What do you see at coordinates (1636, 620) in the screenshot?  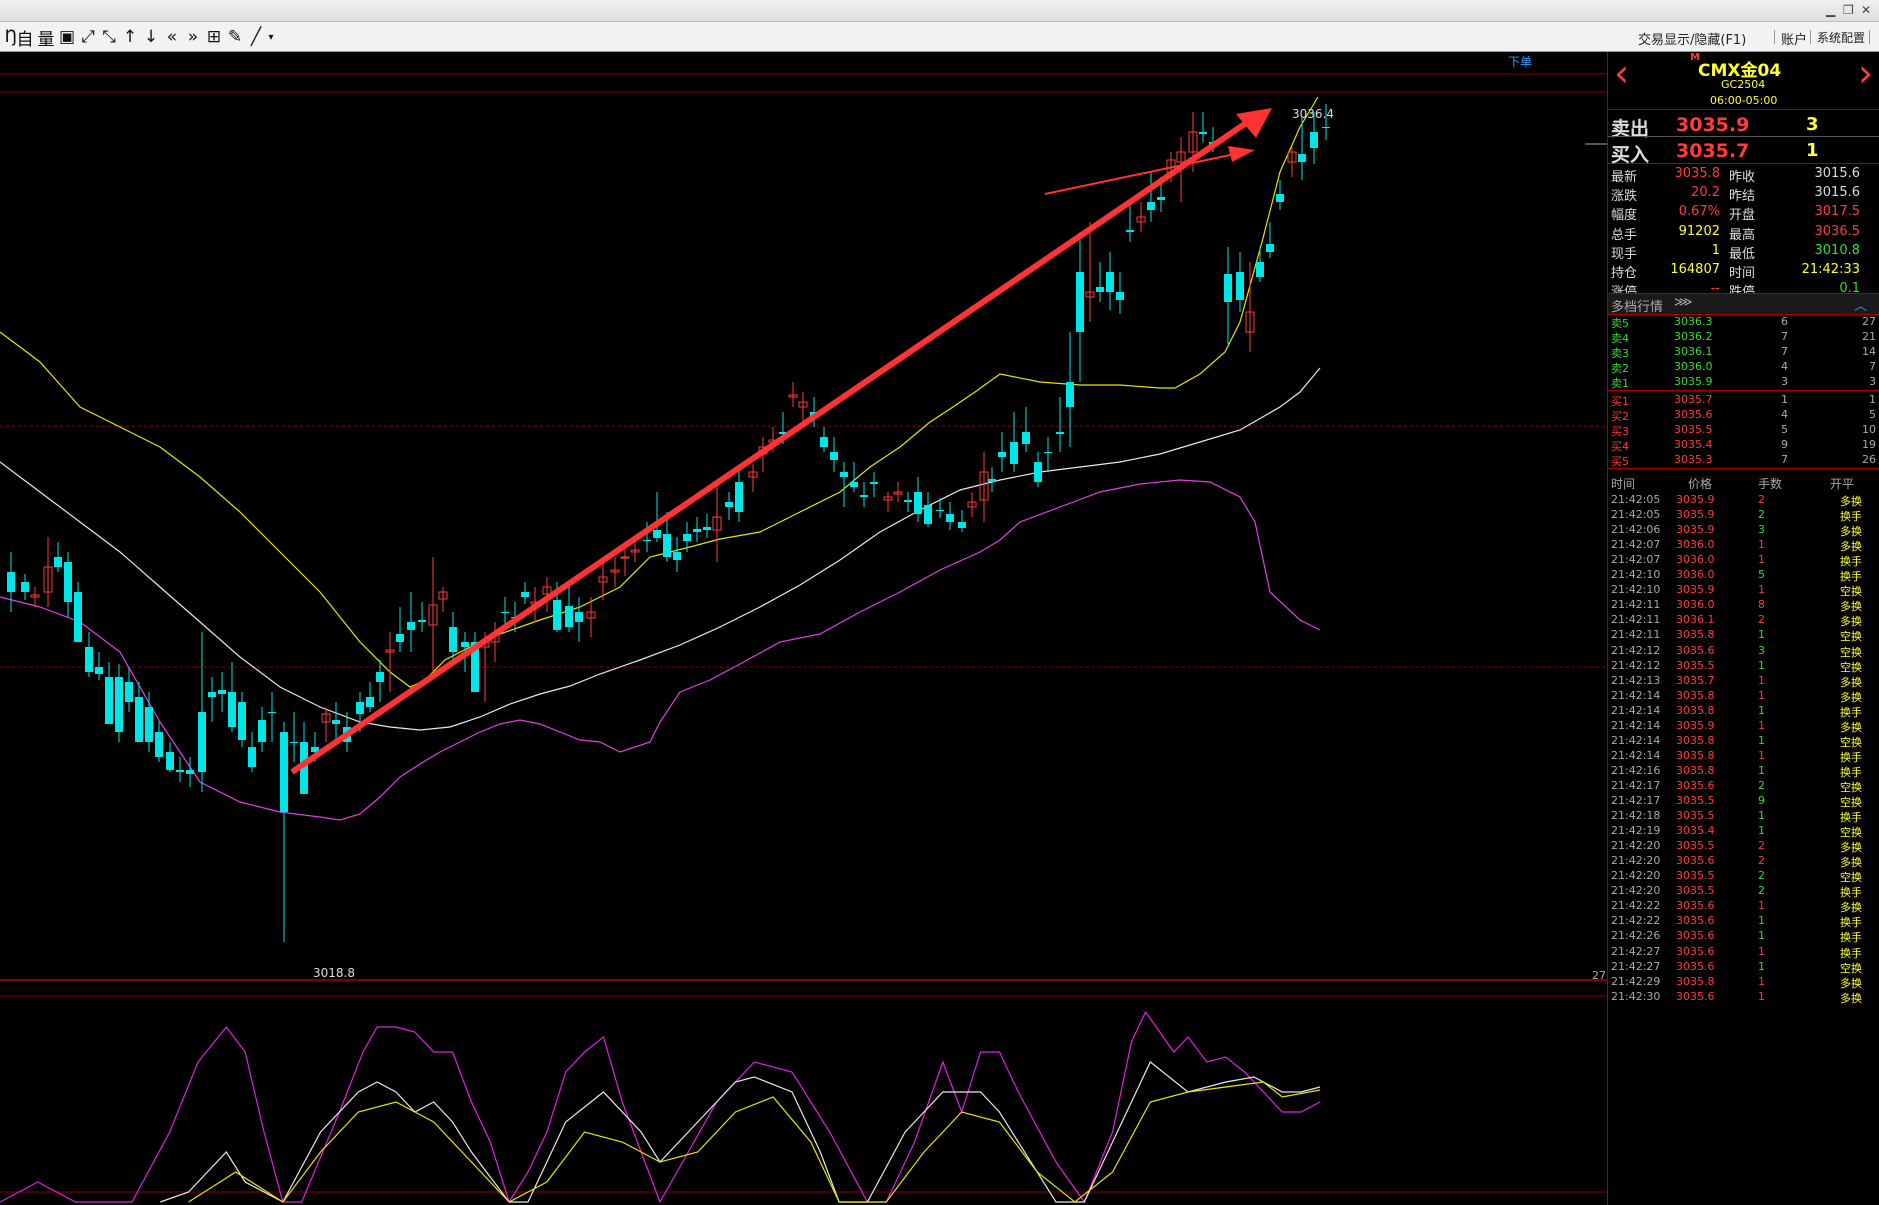 I see `tick-time: 21:42:11` at bounding box center [1636, 620].